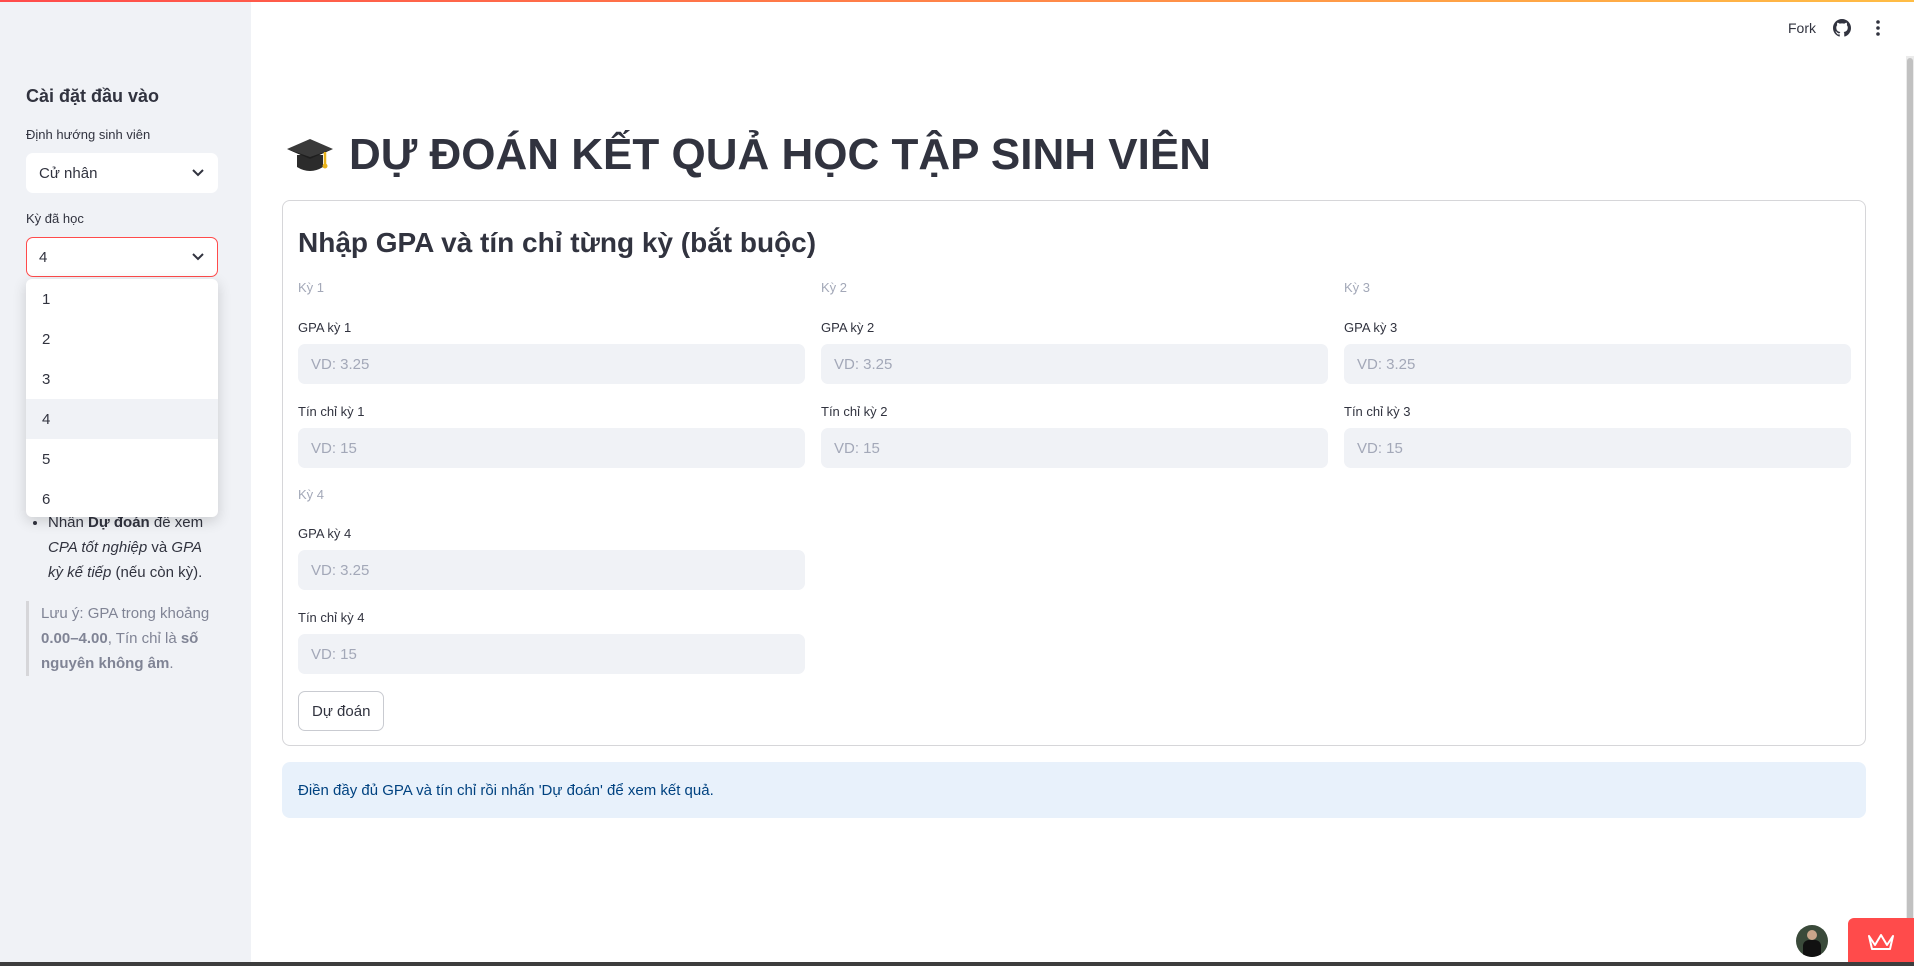 Image resolution: width=1914 pixels, height=966 pixels. Describe the element at coordinates (88, 134) in the screenshot. I see `orientation-label: Định hướng sinh viên` at that location.